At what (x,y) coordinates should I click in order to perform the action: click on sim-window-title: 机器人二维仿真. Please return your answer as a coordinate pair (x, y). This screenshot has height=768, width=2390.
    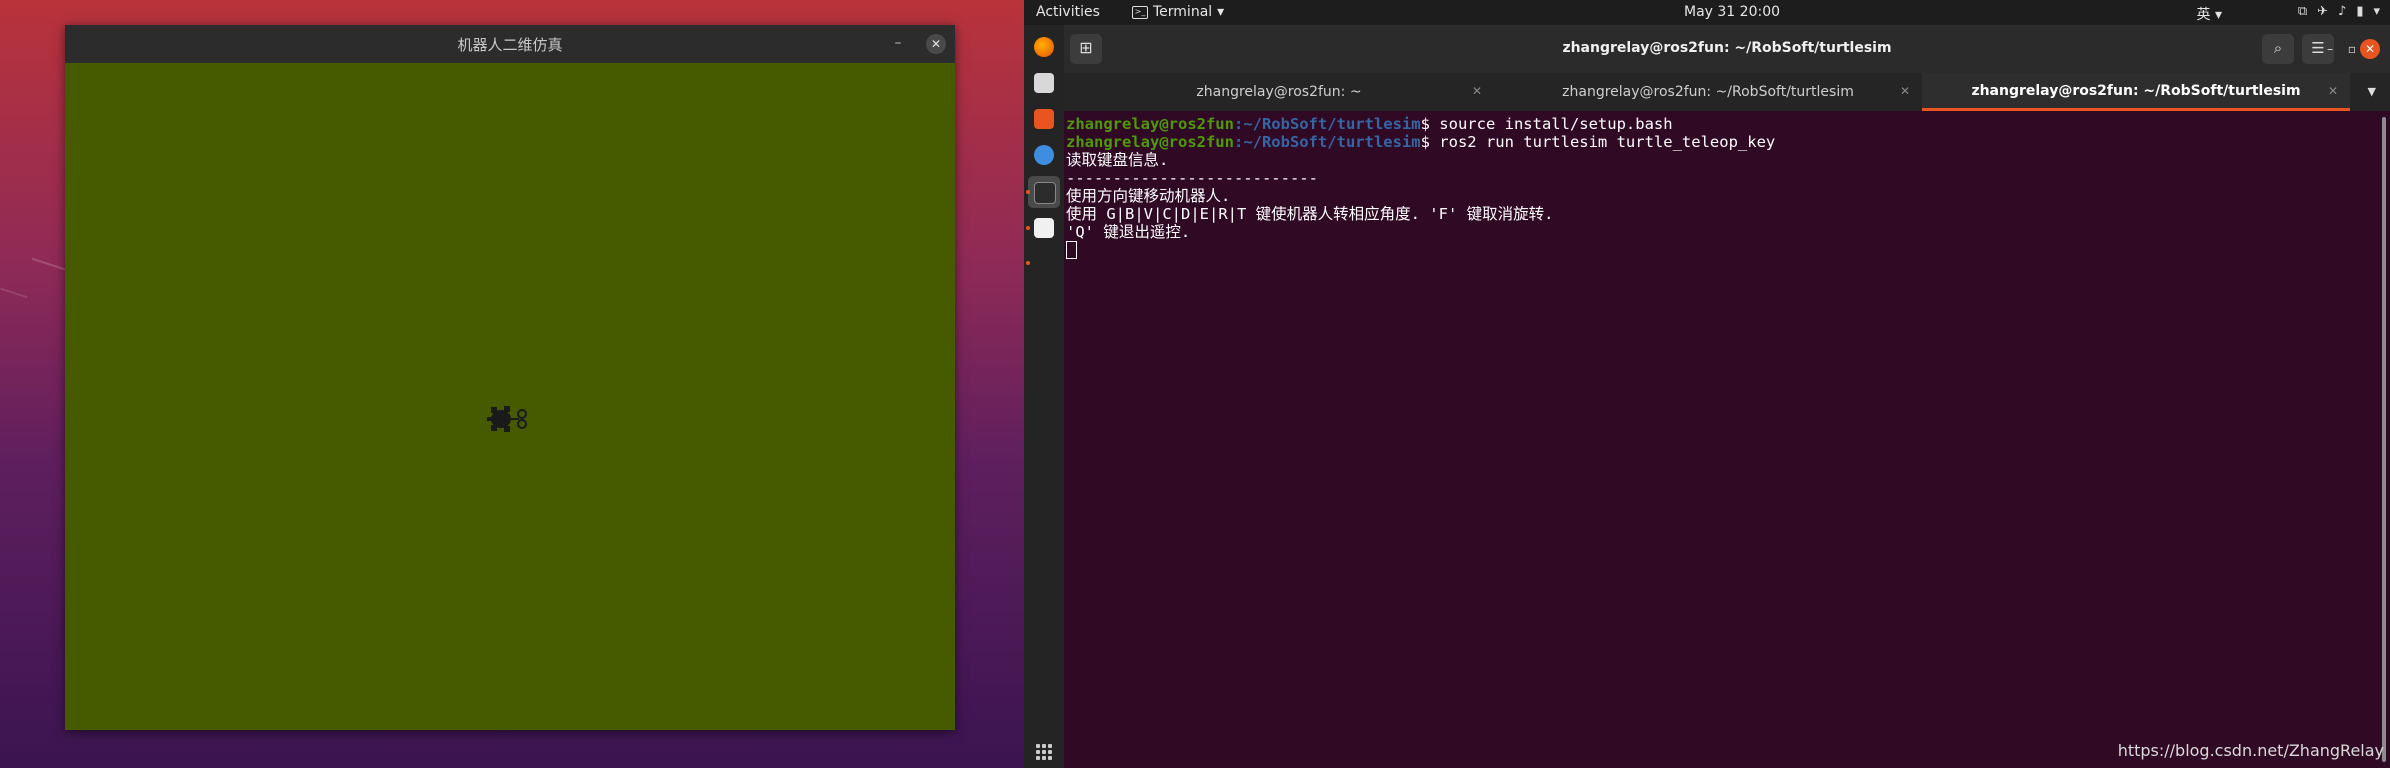
    Looking at the image, I should click on (510, 44).